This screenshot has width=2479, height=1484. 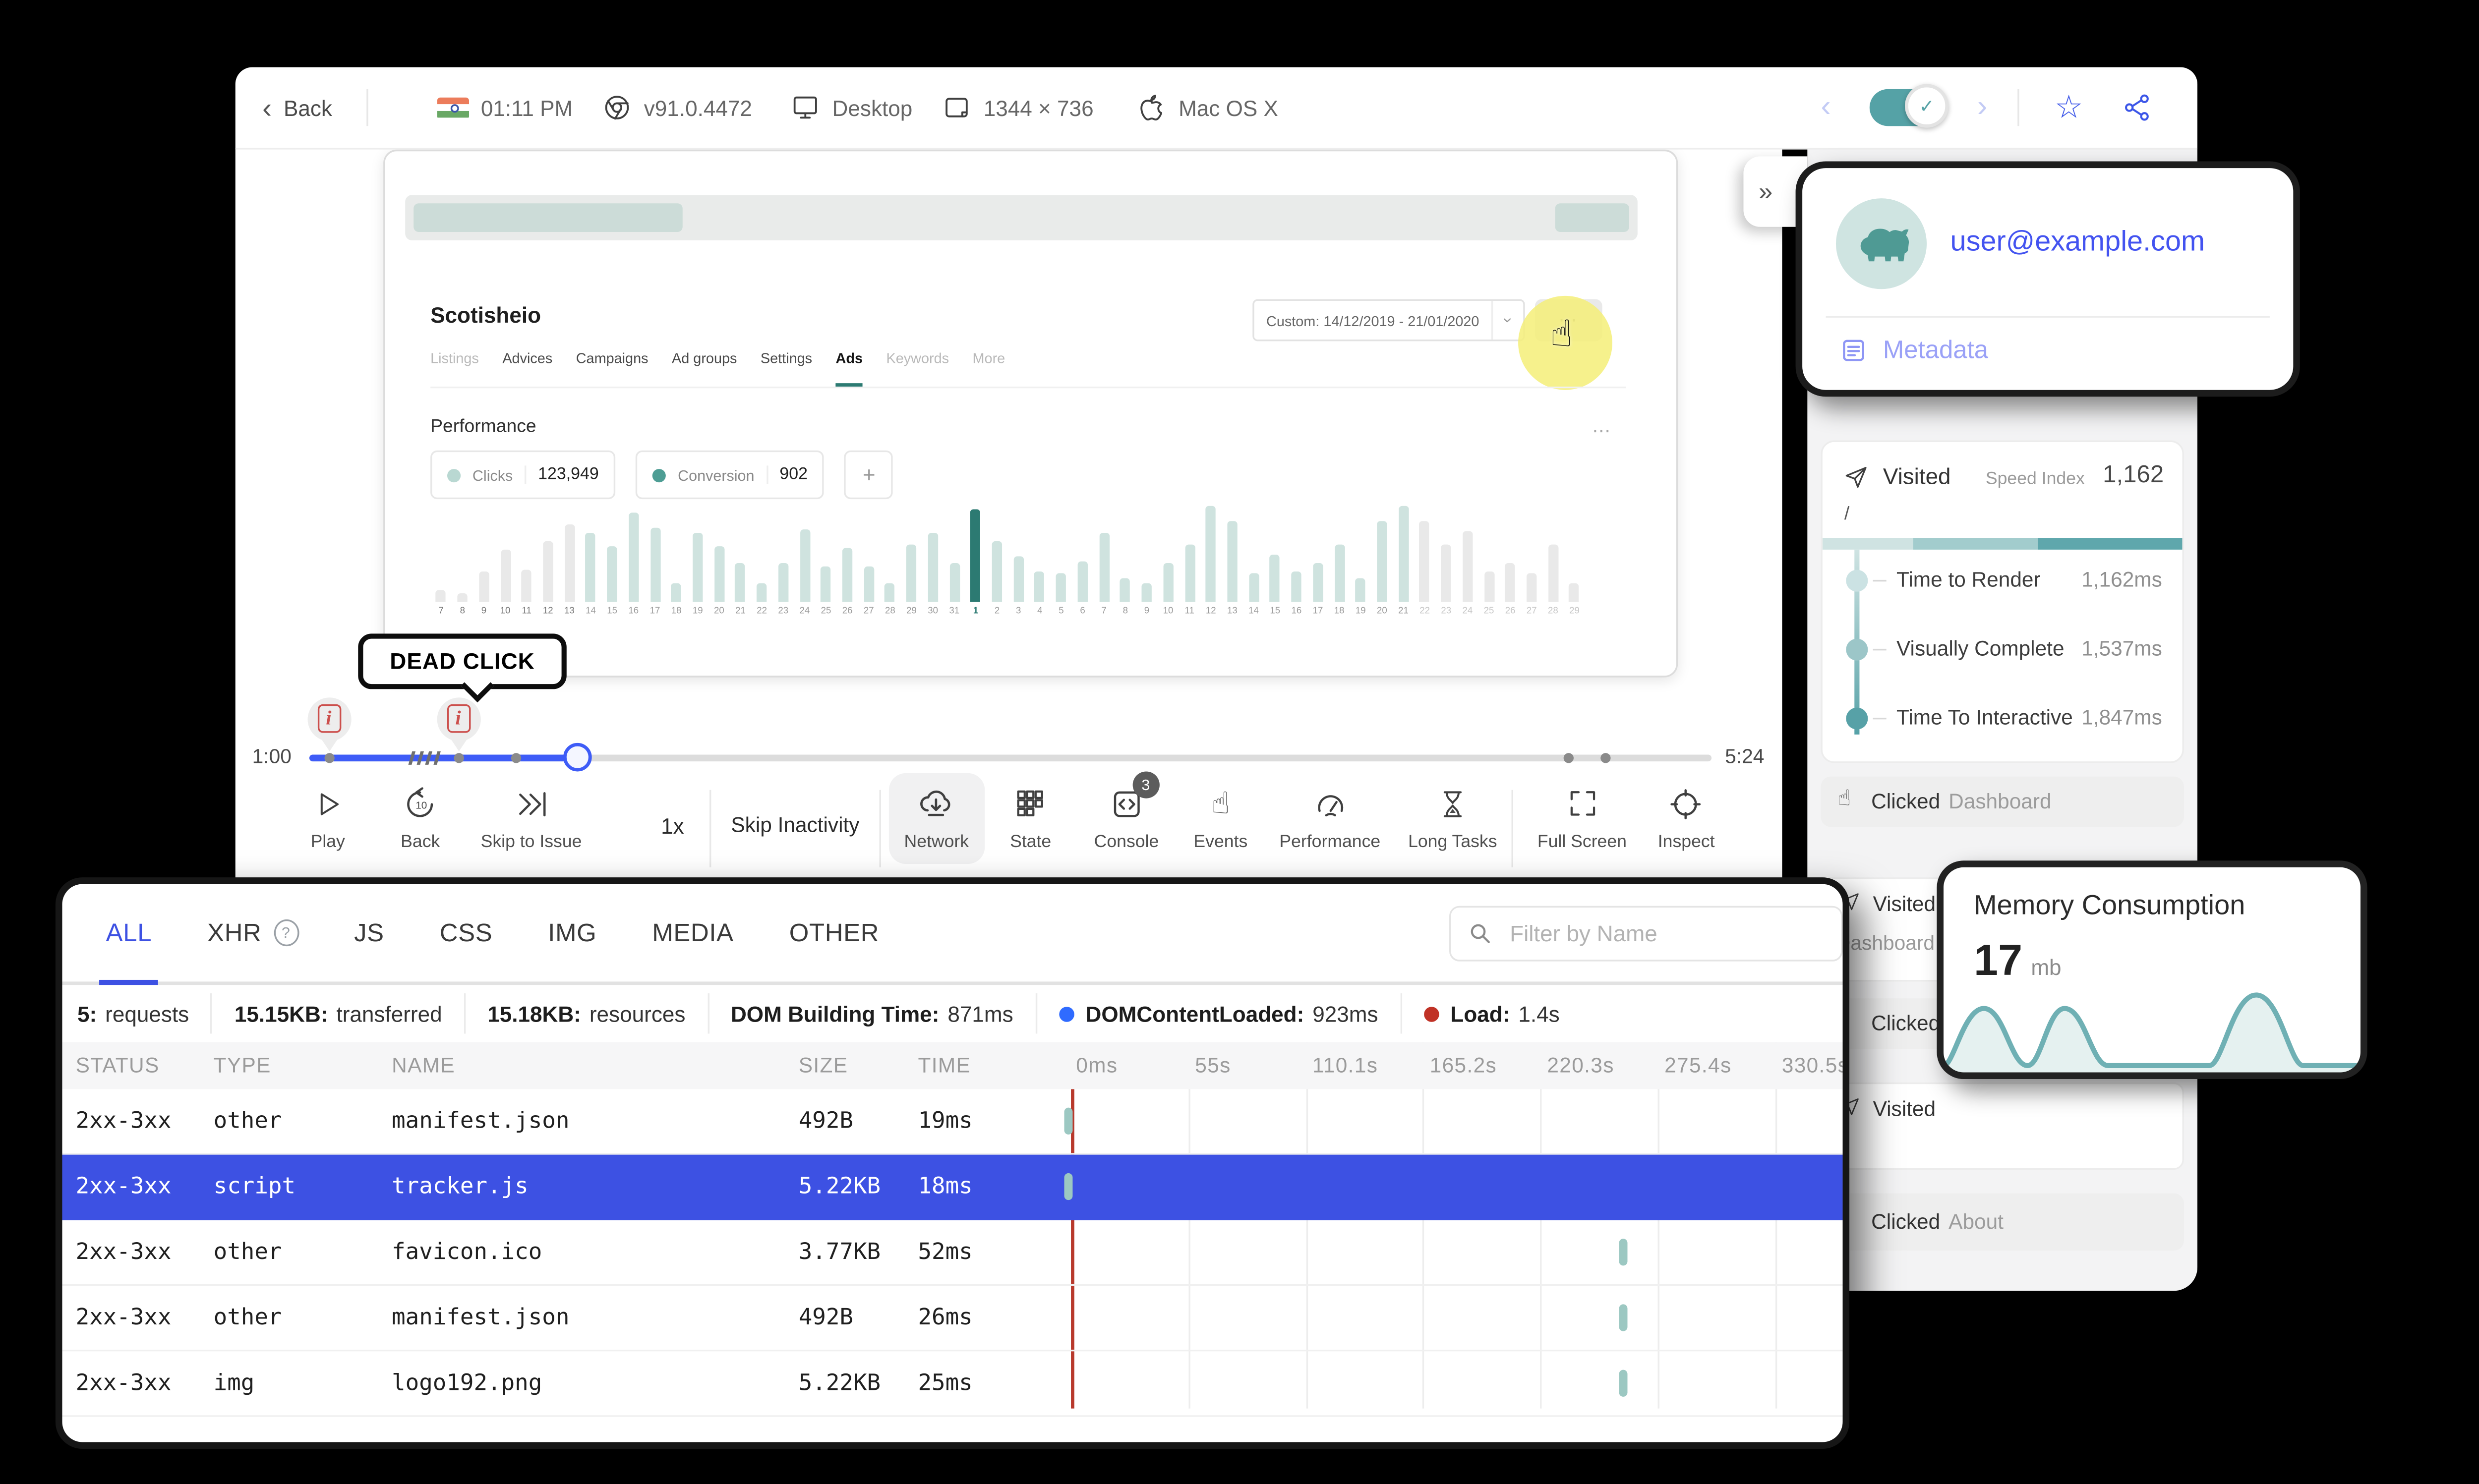 I want to click on cell-time: 26ms, so click(x=945, y=1317).